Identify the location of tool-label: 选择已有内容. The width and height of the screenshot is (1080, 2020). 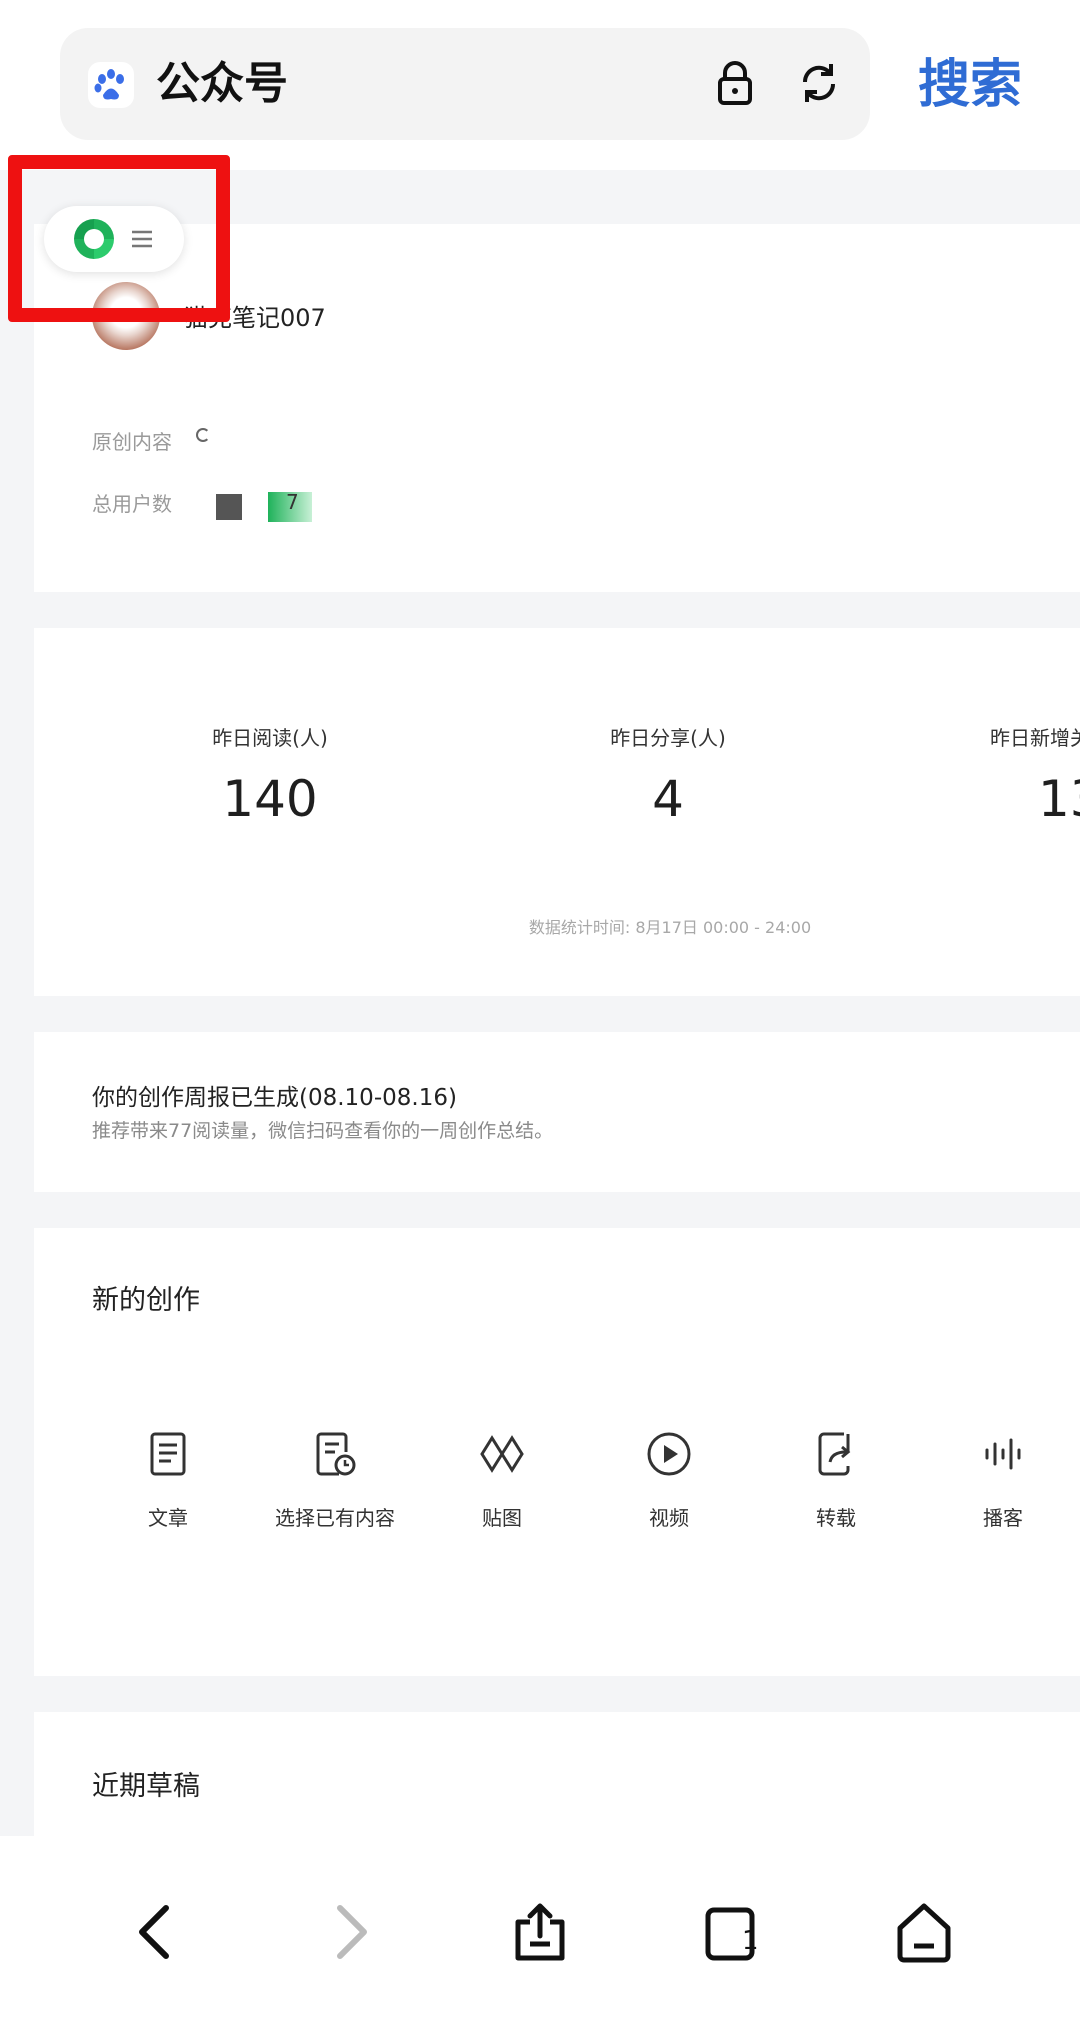
(335, 1518).